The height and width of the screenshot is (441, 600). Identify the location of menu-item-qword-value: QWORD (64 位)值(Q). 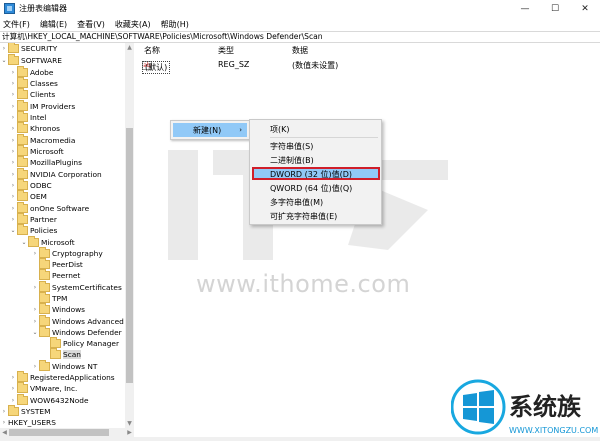
(311, 188).